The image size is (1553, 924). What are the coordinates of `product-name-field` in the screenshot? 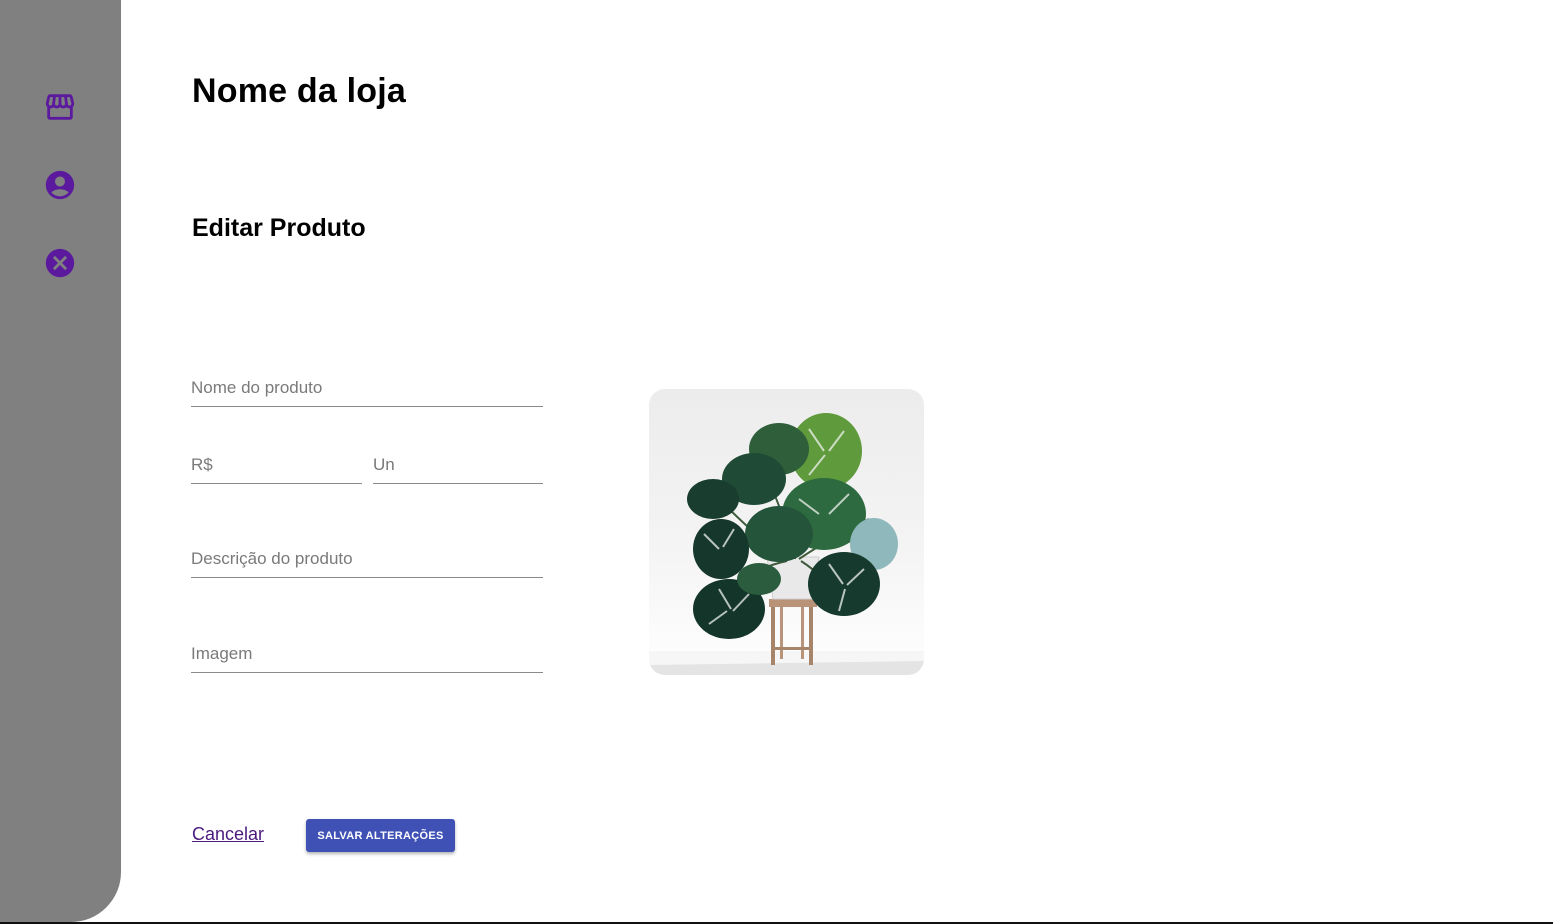 It's located at (367, 391).